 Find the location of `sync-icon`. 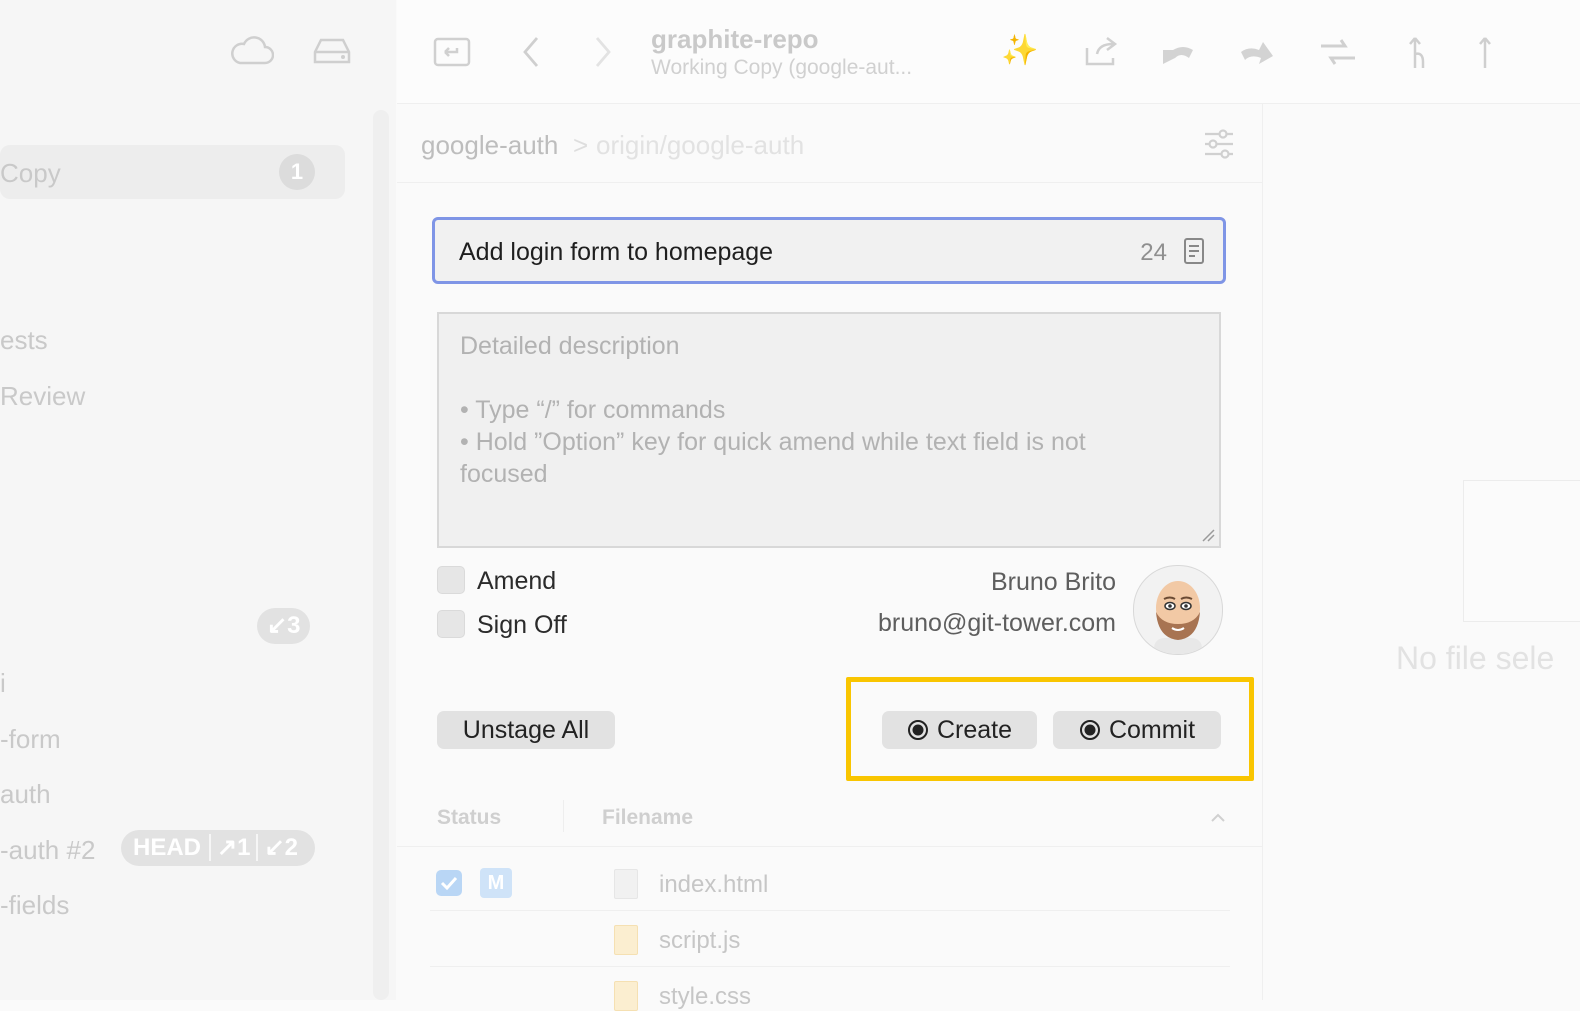

sync-icon is located at coordinates (1338, 52).